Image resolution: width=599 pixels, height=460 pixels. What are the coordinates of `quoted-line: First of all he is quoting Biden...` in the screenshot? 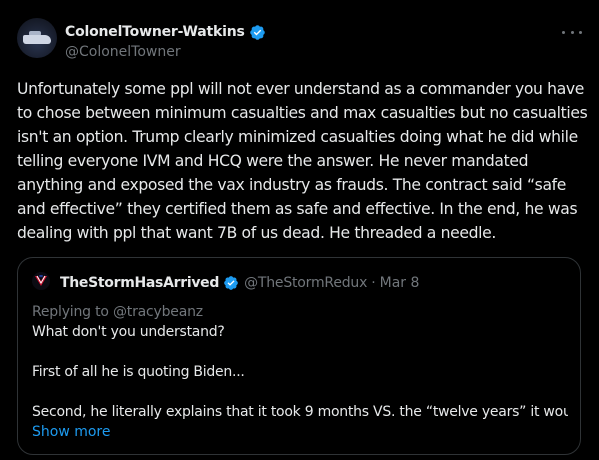 It's located at (138, 372).